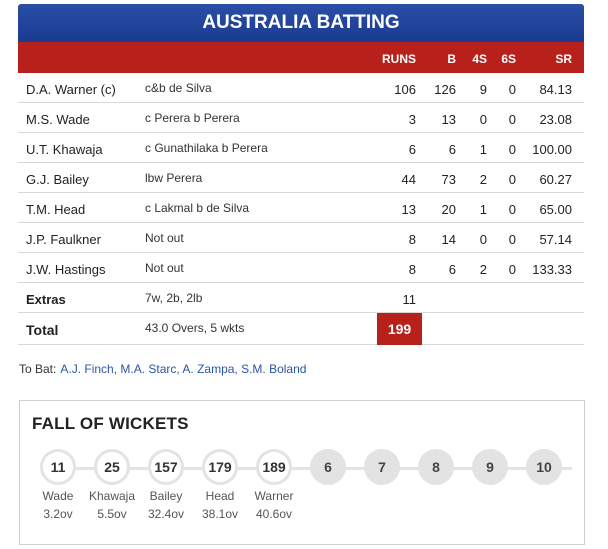 Image resolution: width=608 pixels, height=549 pixels. What do you see at coordinates (112, 514) in the screenshot?
I see `wicket-over: 5.5ov` at bounding box center [112, 514].